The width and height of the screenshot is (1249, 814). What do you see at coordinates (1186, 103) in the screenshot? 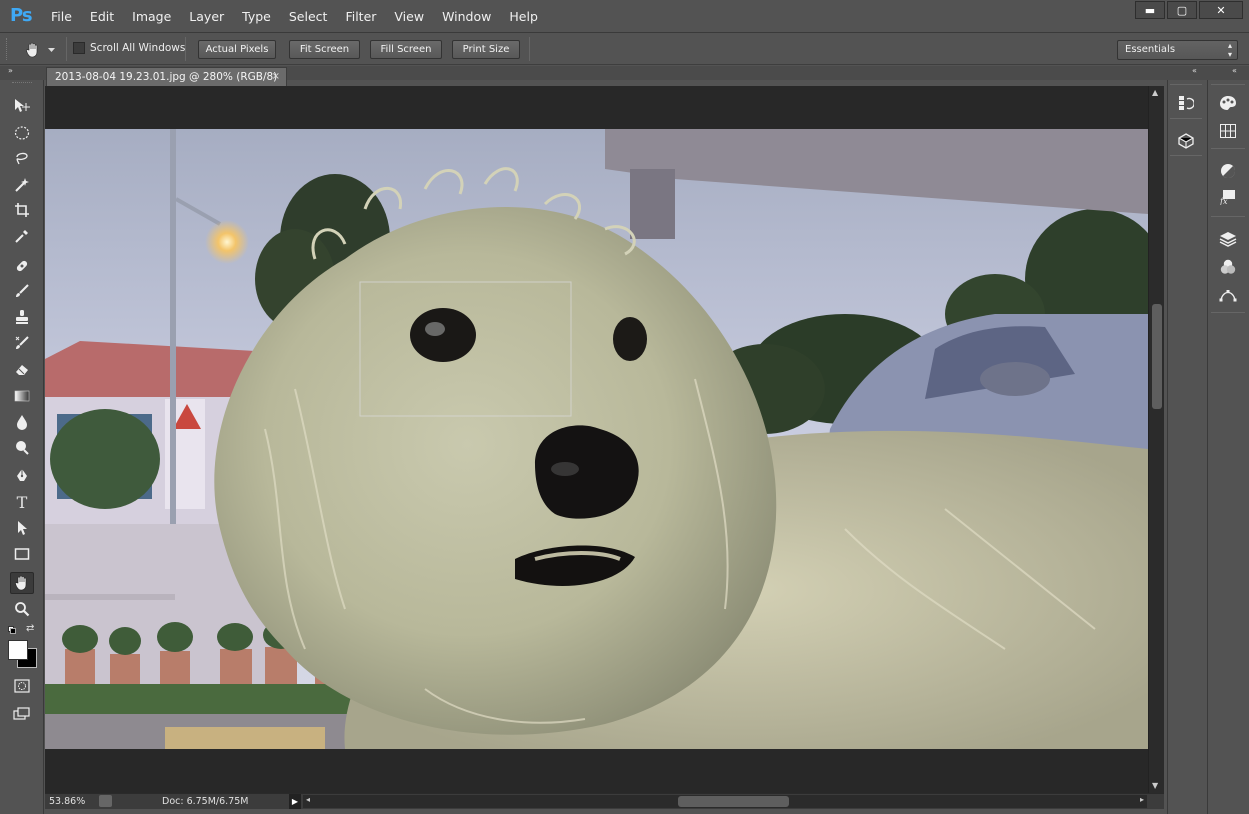
I see `history-panel-button` at bounding box center [1186, 103].